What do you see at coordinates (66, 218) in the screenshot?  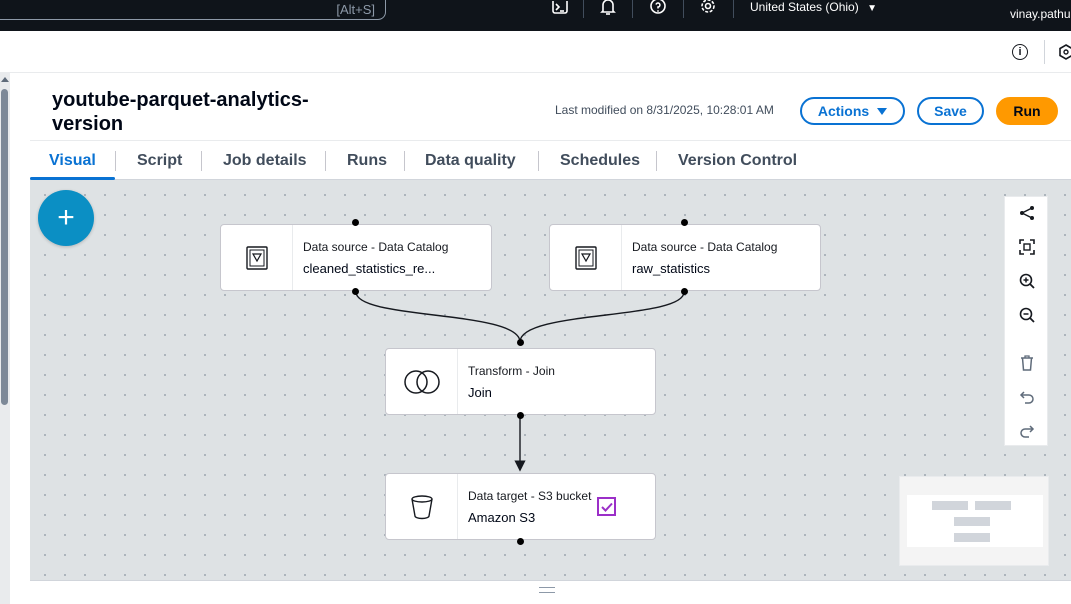 I see `add-node-button: +` at bounding box center [66, 218].